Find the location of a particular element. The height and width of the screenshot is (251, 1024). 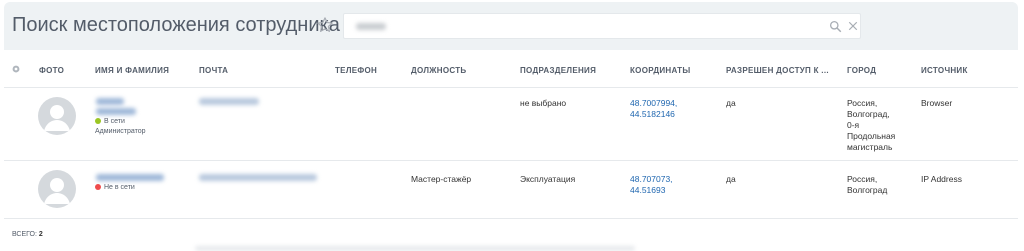

status-badge: В сети is located at coordinates (110, 121).